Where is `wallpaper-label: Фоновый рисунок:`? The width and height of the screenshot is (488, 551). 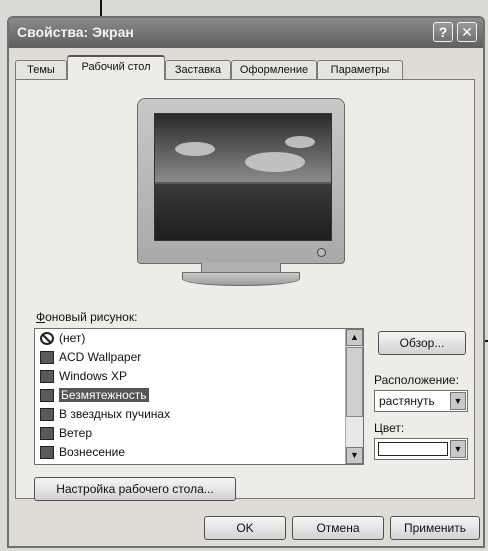
wallpaper-label: Фоновый рисунок: is located at coordinates (87, 317).